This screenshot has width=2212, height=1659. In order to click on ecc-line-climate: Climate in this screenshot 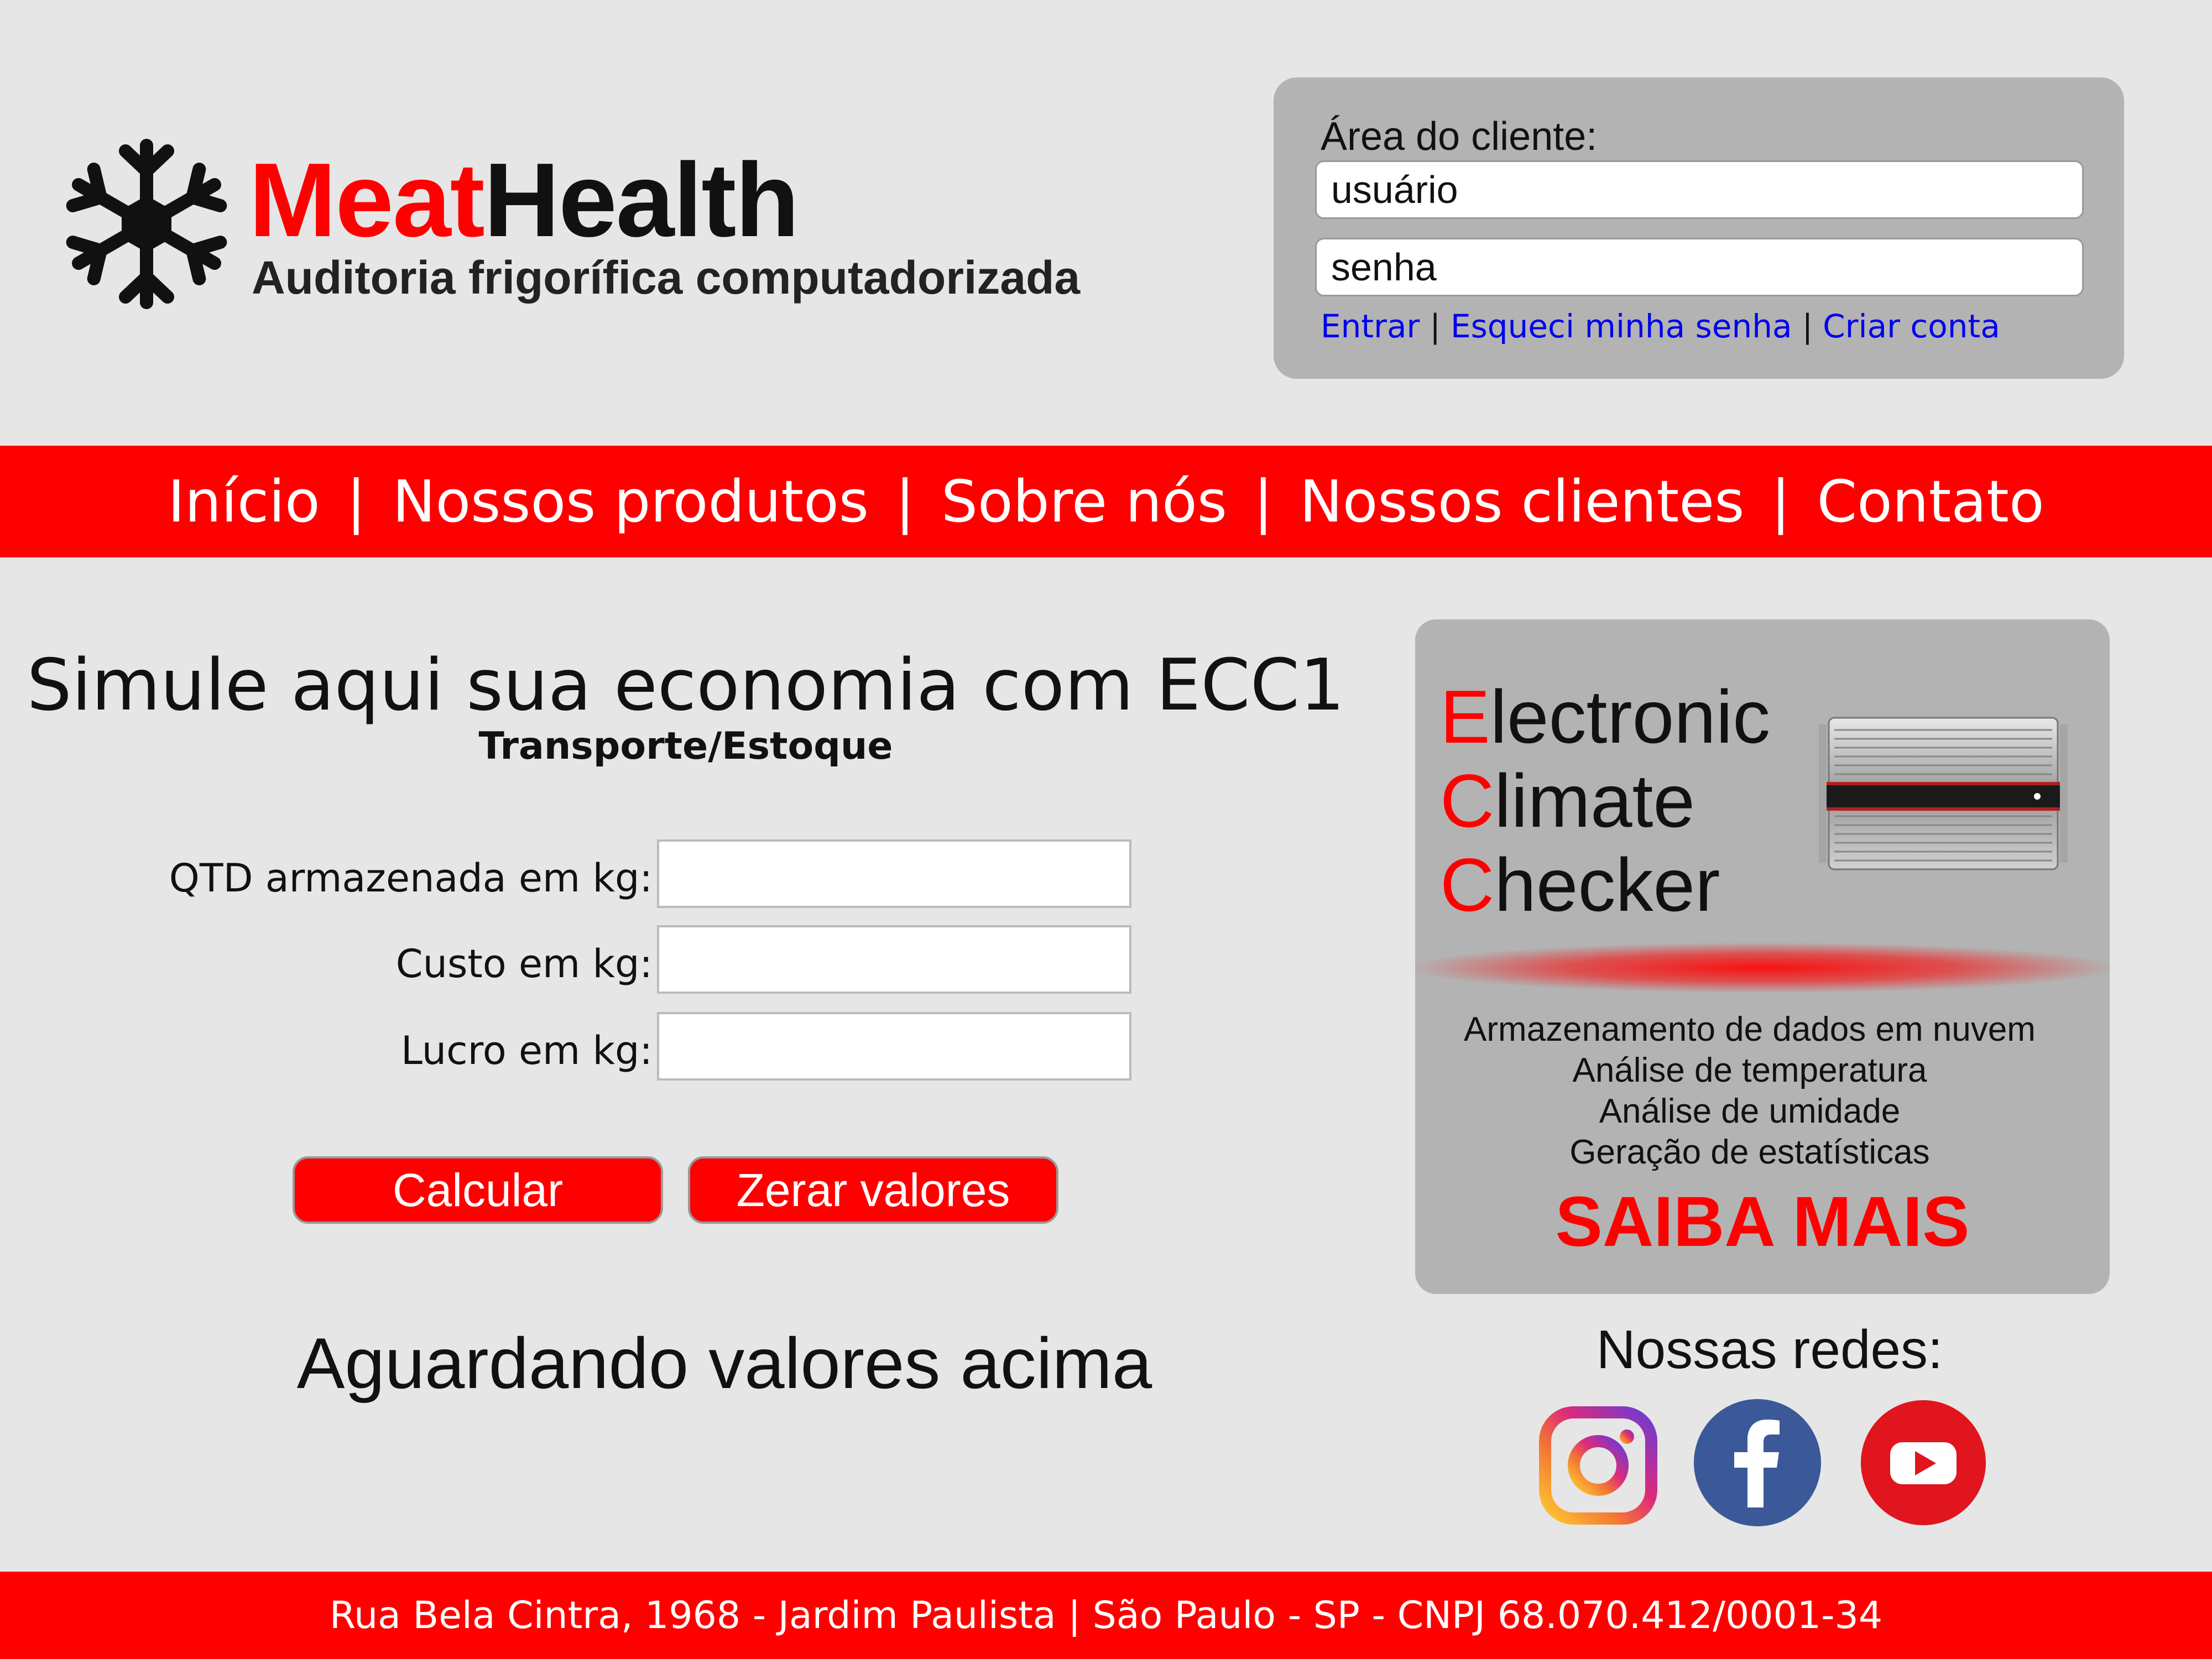, I will do `click(1567, 801)`.